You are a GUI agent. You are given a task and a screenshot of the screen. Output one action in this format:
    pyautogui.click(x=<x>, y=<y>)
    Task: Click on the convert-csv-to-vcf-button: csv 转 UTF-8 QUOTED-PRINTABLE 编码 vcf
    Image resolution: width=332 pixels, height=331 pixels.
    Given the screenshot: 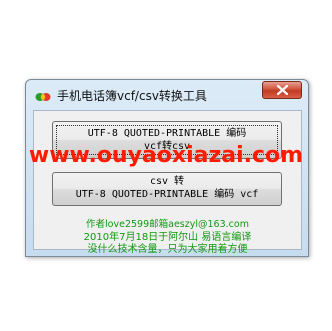 What is the action you would take?
    pyautogui.click(x=167, y=189)
    